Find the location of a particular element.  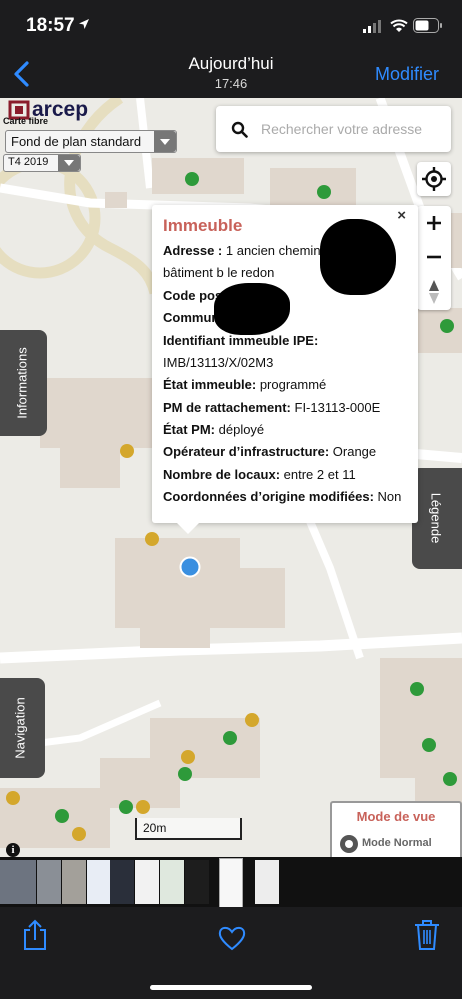

crosshair-icon is located at coordinates (434, 179).